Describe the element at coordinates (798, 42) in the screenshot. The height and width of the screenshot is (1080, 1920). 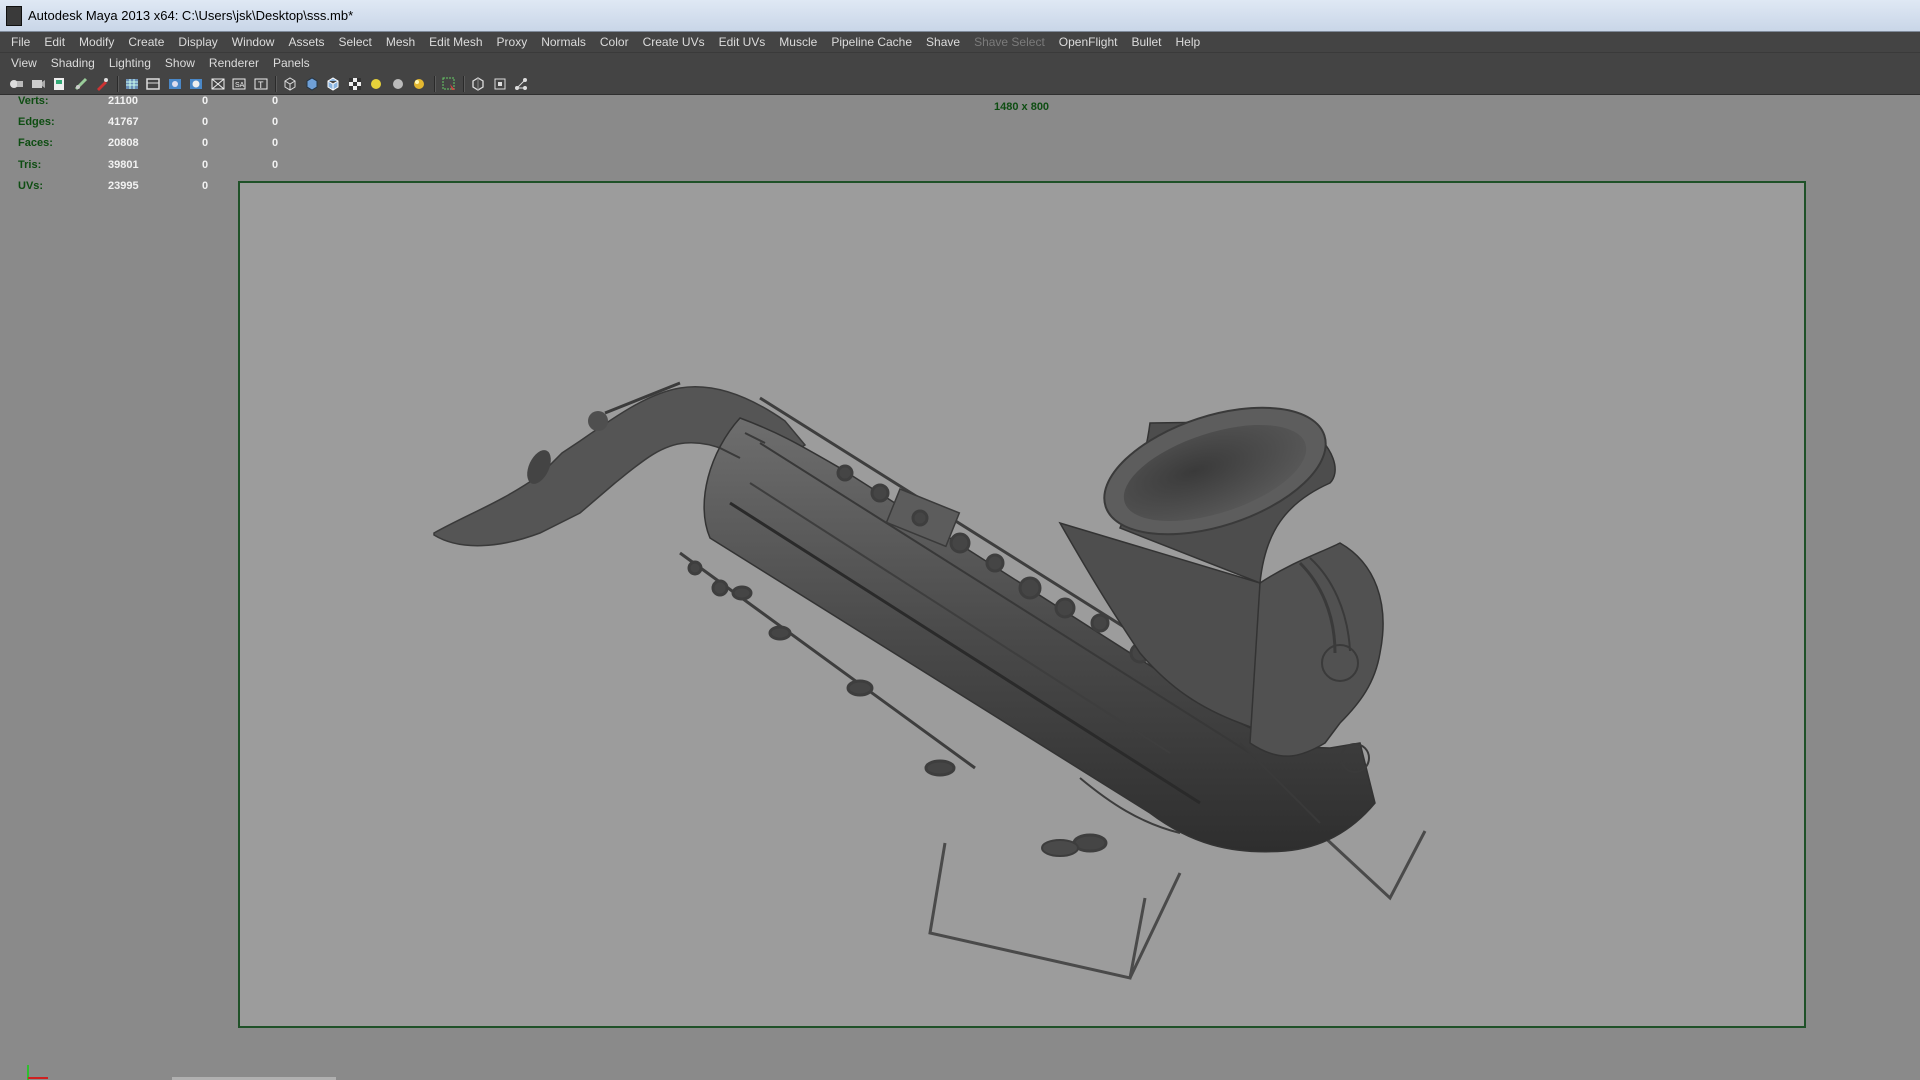
I see `menu-muscle: Muscle` at that location.